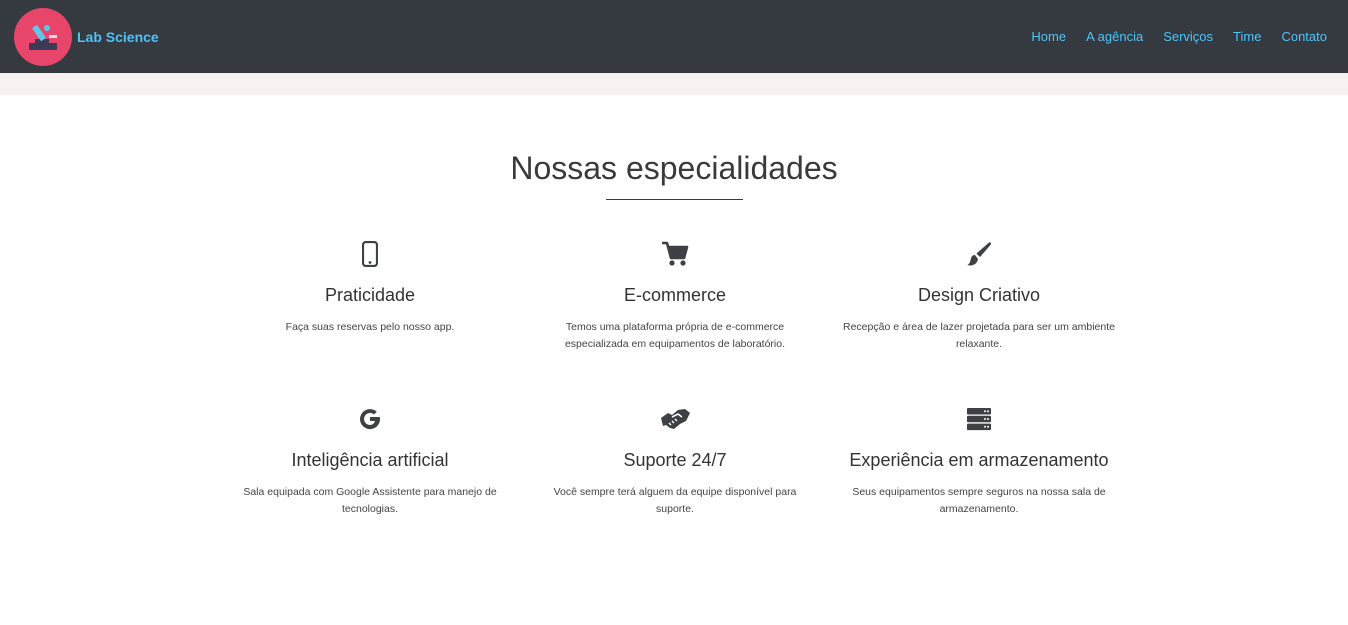  What do you see at coordinates (370, 327) in the screenshot?
I see `feature-description: Faça suas reservas pelo nosso app.` at bounding box center [370, 327].